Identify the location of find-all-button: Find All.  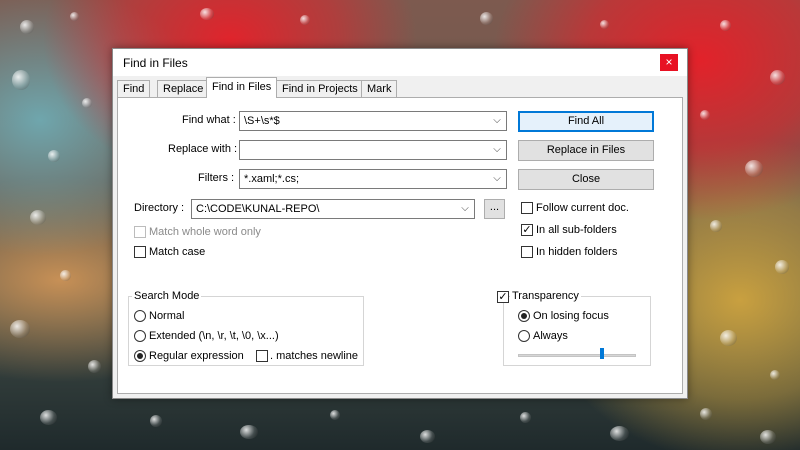
(586, 121).